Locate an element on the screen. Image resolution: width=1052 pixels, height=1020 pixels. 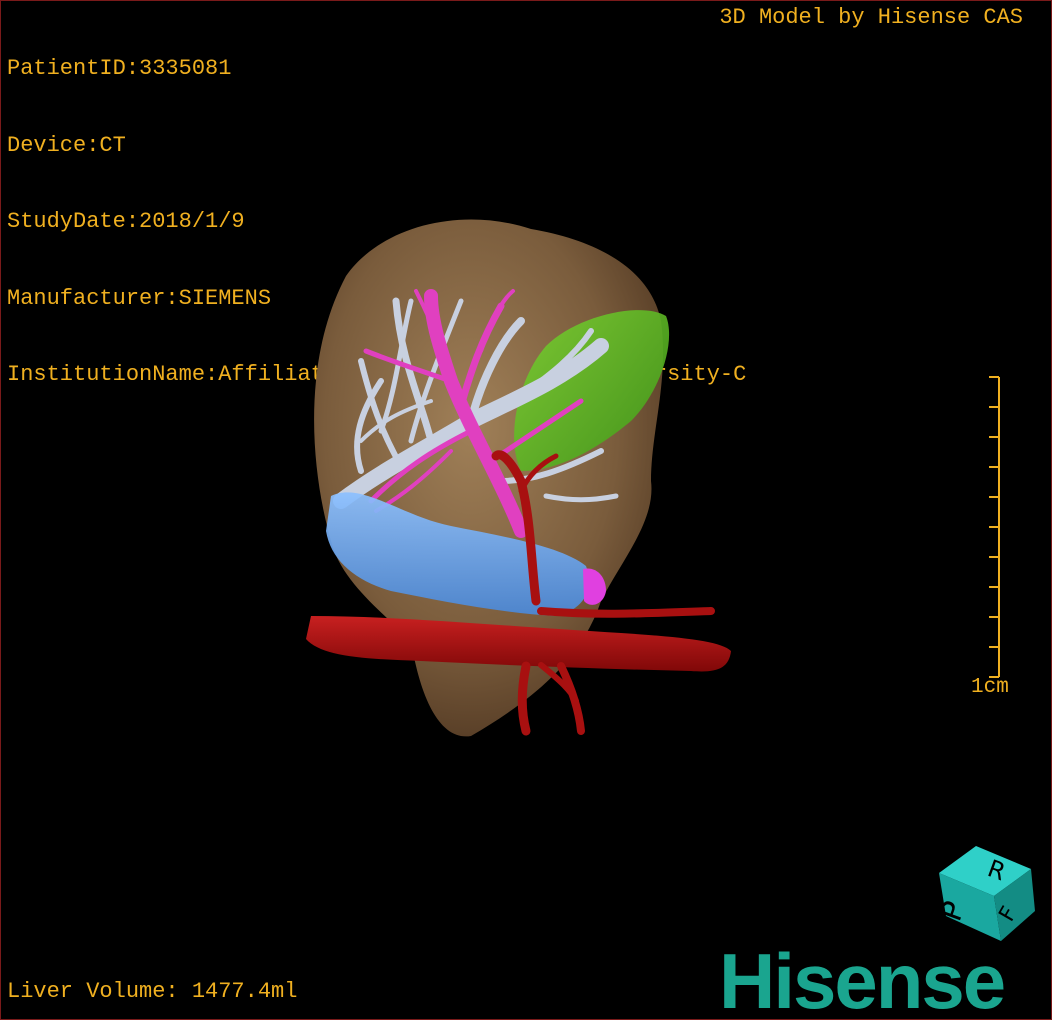
liver-volume: Liver Volume: 1477.4ml is located at coordinates (152, 991).